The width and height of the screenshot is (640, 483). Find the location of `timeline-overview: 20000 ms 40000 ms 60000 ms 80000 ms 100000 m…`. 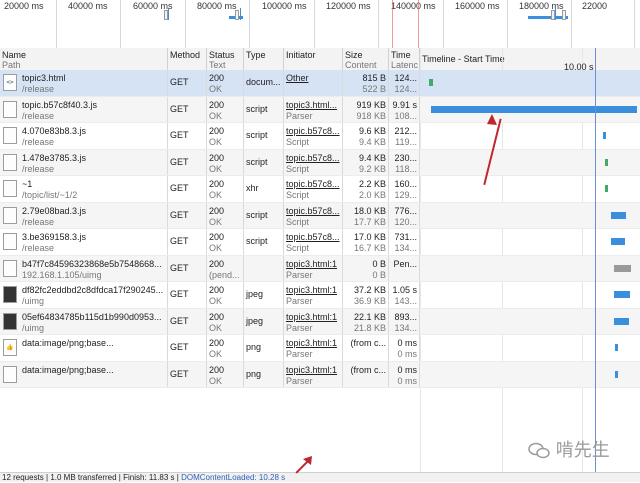

timeline-overview: 20000 ms 40000 ms 60000 ms 80000 ms 100000 m… is located at coordinates (320, 24).